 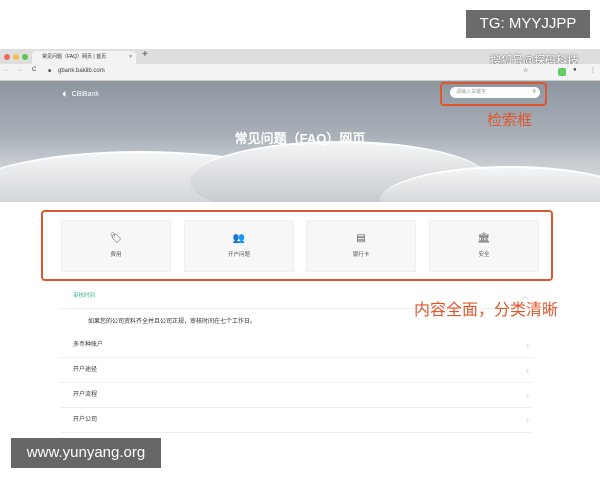 What do you see at coordinates (486, 310) in the screenshot?
I see `content-annotation: 内容全面，分类清晰` at bounding box center [486, 310].